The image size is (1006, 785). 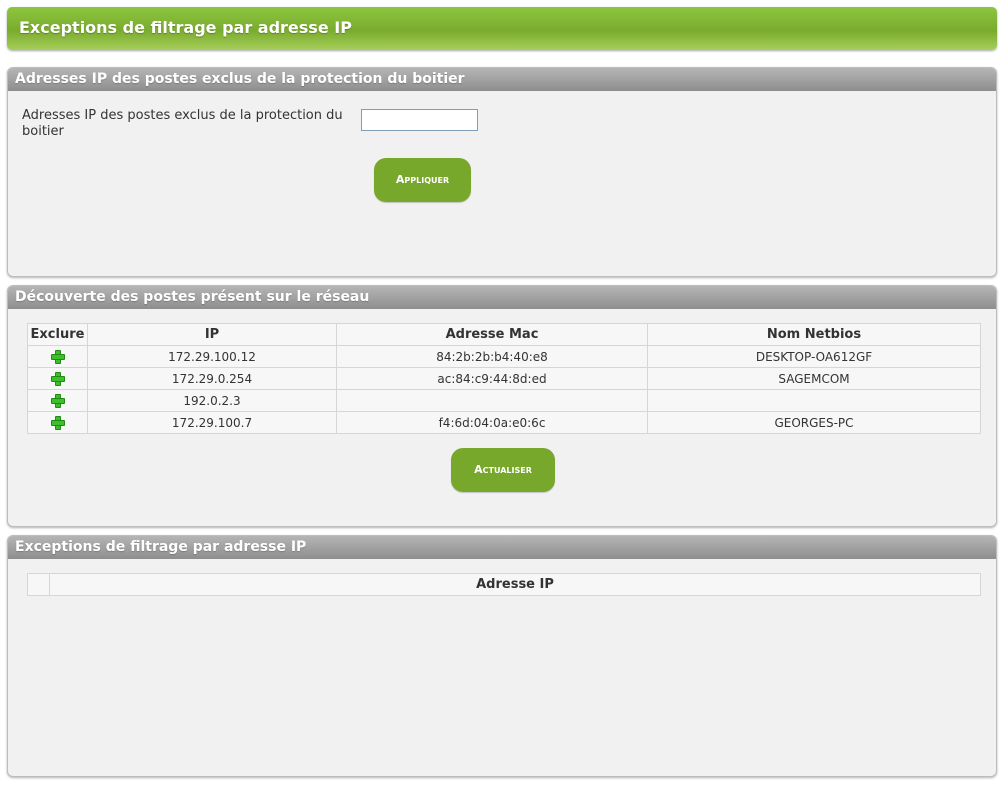 I want to click on mac-cell: 84:2b:2b:b4:40:e8, so click(x=492, y=356).